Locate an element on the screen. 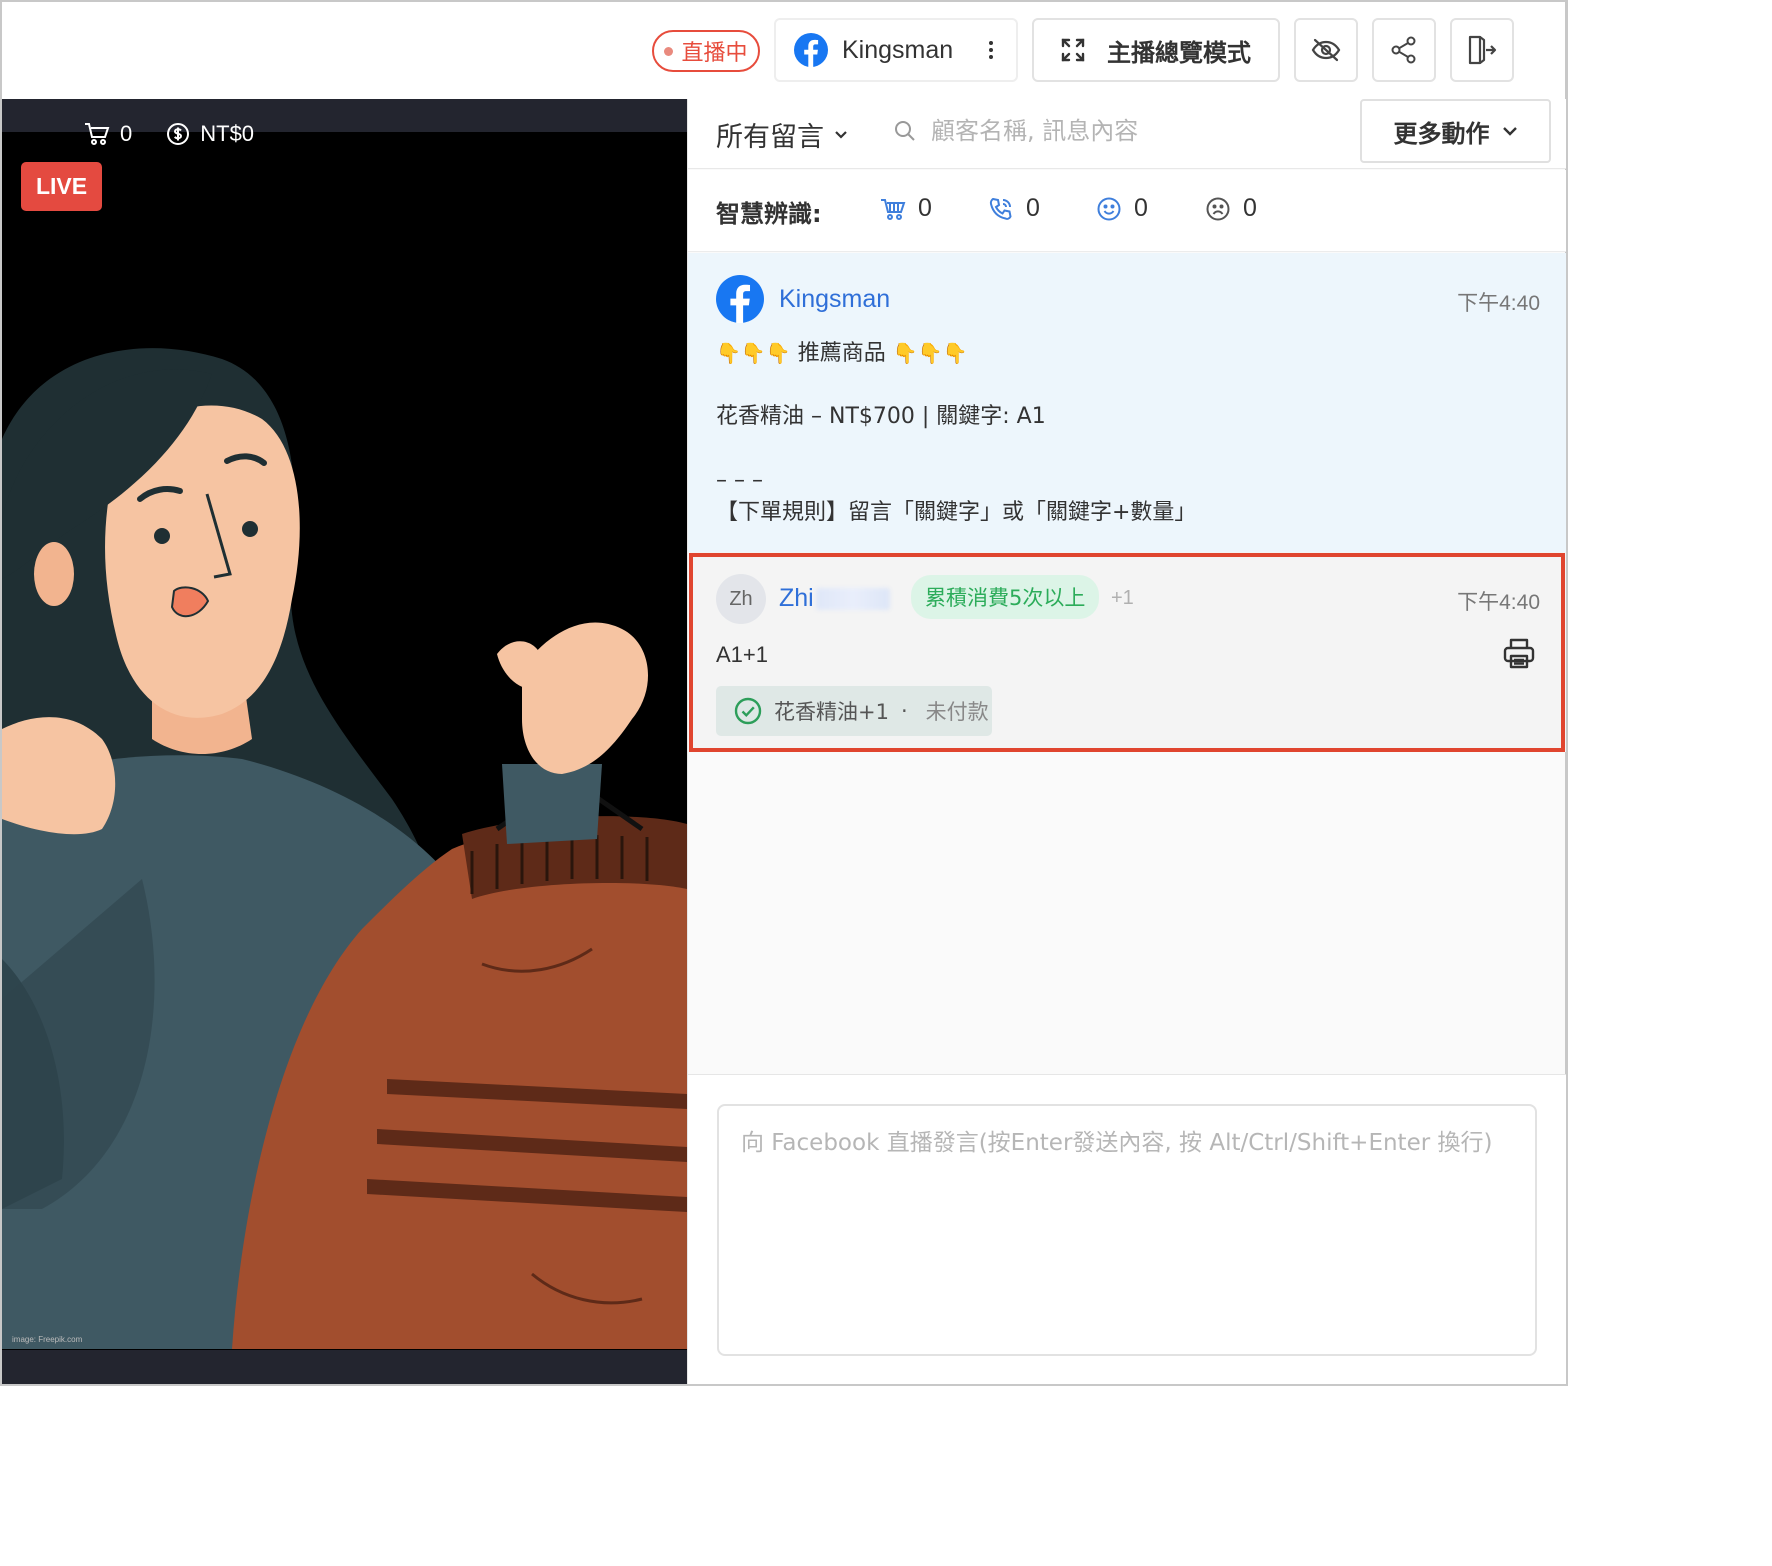 This screenshot has height=1566, width=1772. page-name: Kingsman is located at coordinates (898, 49).